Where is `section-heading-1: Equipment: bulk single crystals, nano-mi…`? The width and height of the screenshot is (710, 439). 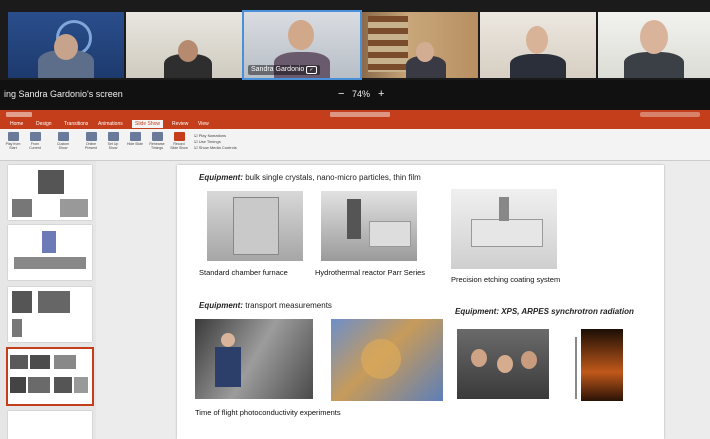 section-heading-1: Equipment: bulk single crystals, nano-mi… is located at coordinates (310, 177).